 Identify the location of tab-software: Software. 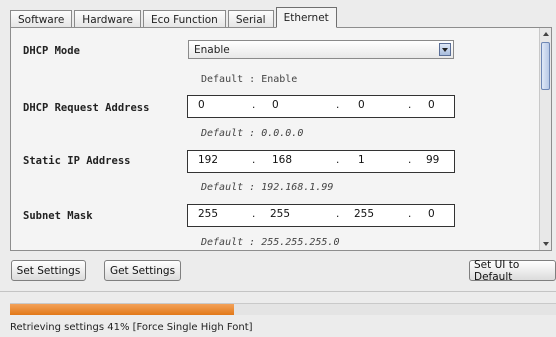
(41, 19).